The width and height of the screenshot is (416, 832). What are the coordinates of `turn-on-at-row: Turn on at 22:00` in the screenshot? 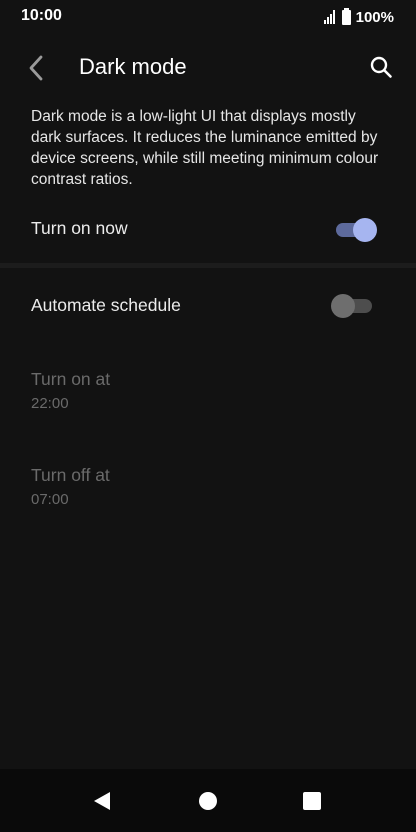 It's located at (208, 390).